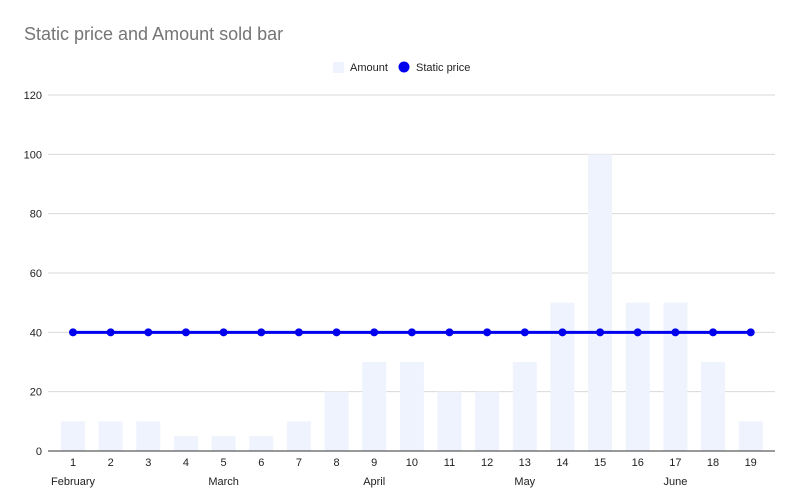 The height and width of the screenshot is (493, 800). I want to click on x-tick-label: 14, so click(562, 463).